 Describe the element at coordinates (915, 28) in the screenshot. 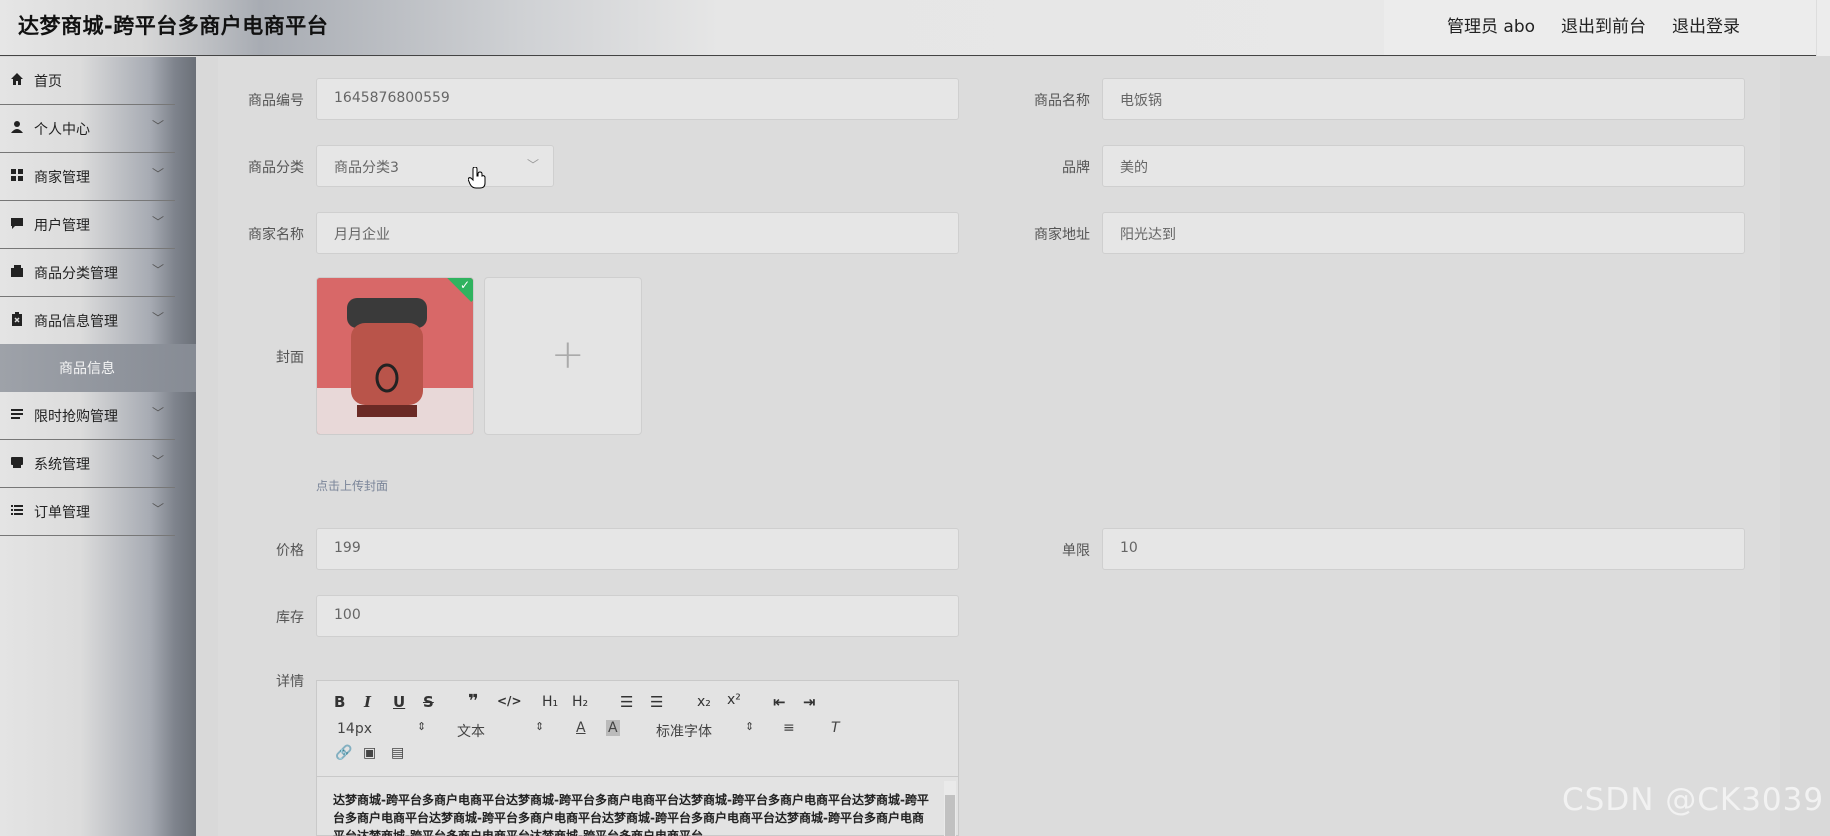

I see `top-header: 达梦商城-跨平台多商户电商平台 管理员 abo 退出到前台 退出登录` at that location.